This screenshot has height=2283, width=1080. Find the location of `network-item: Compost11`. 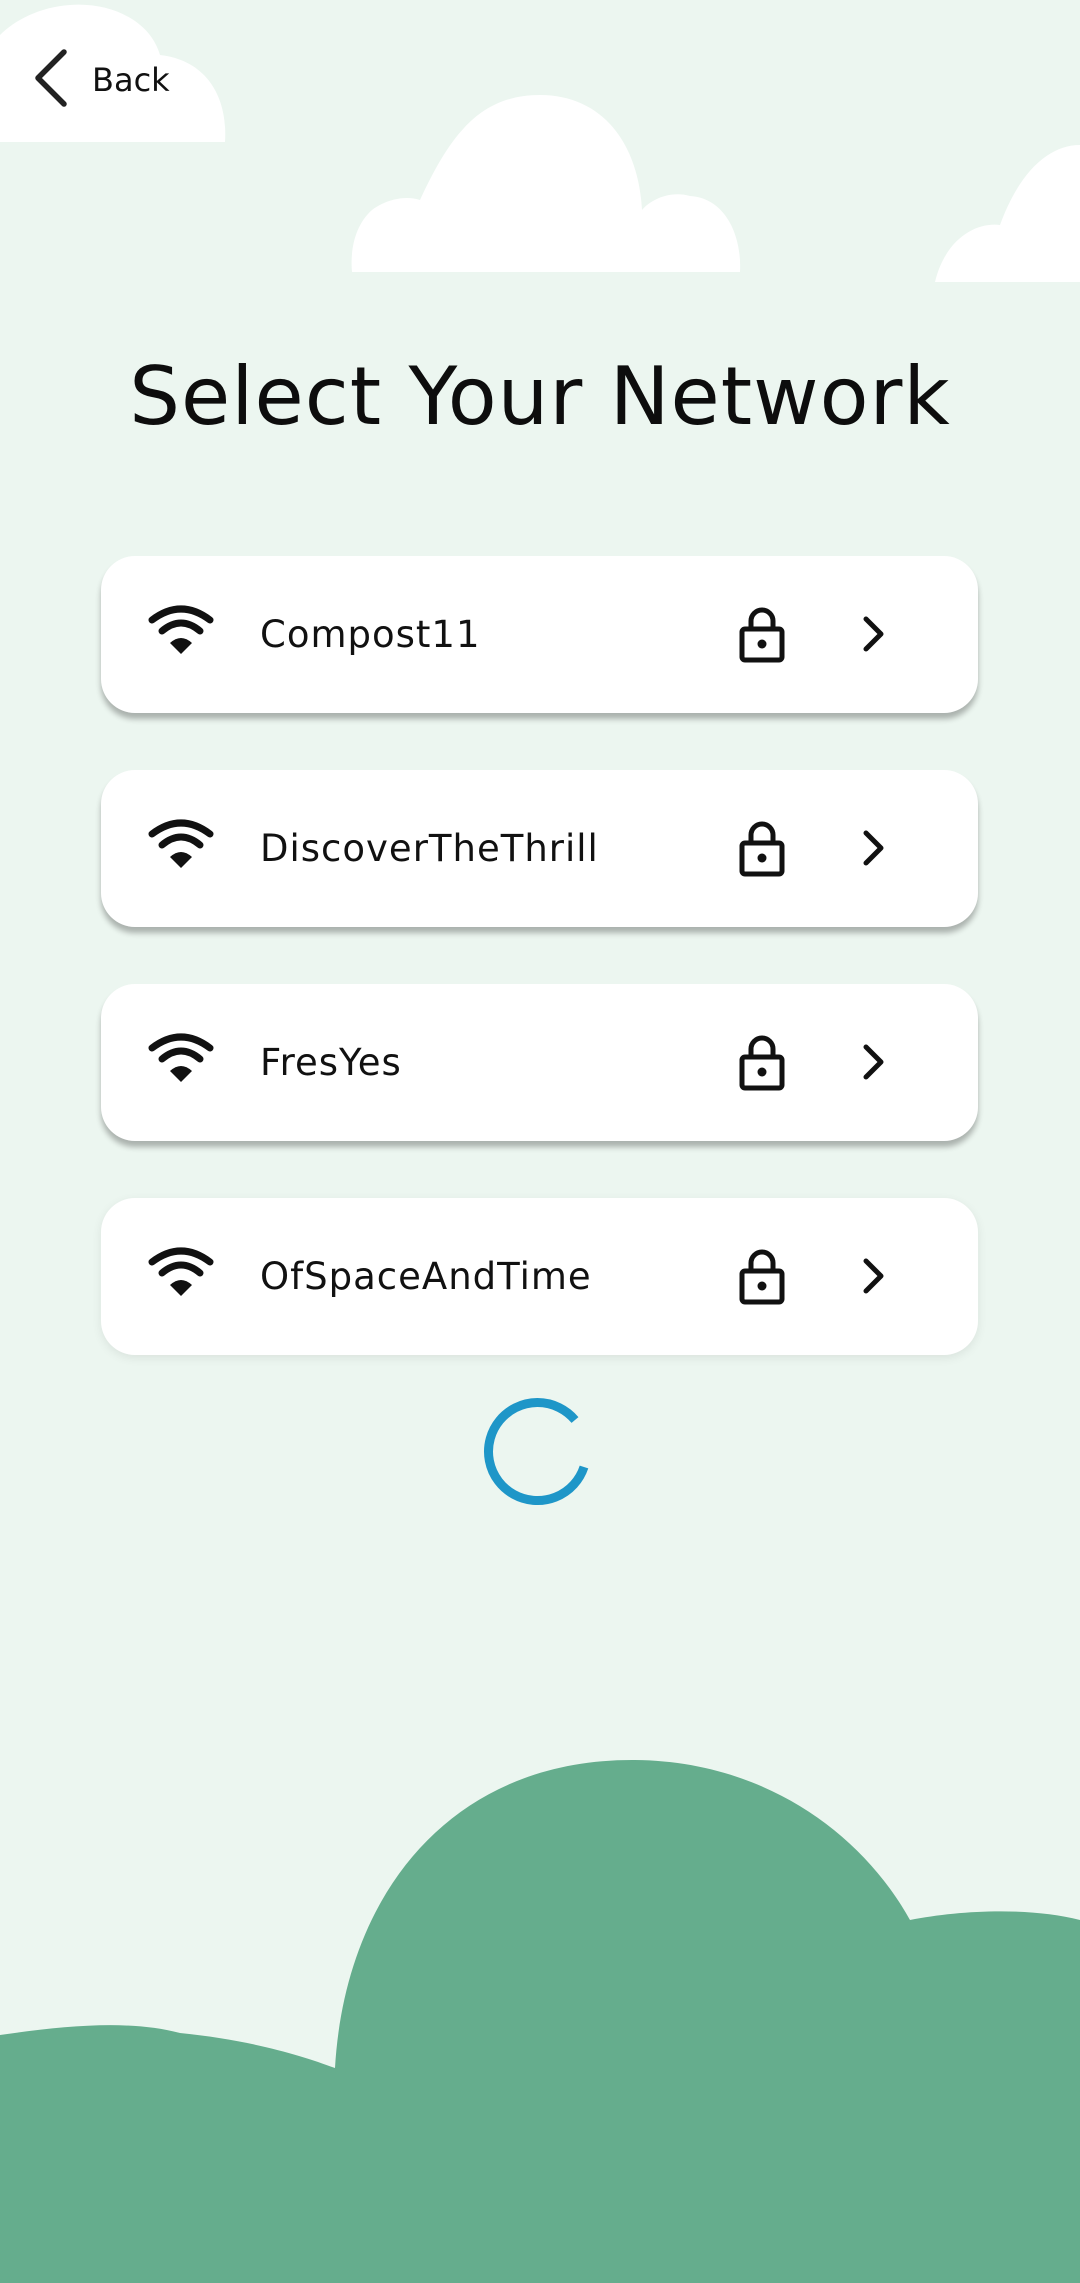

network-item: Compost11 is located at coordinates (539, 634).